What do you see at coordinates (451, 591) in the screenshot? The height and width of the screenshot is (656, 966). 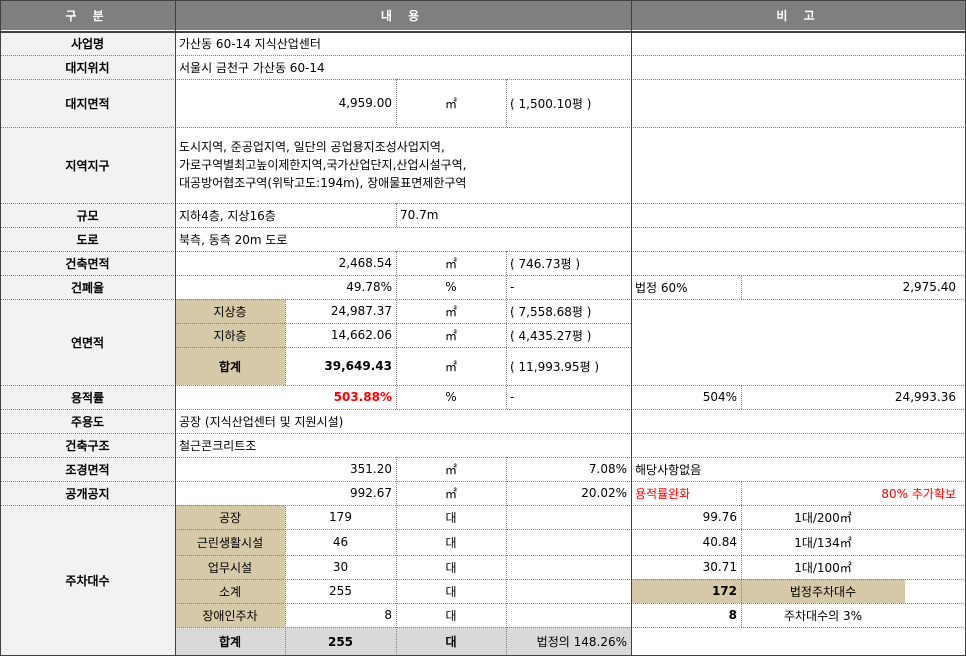 I see `parking-subtotal-unit: 대` at bounding box center [451, 591].